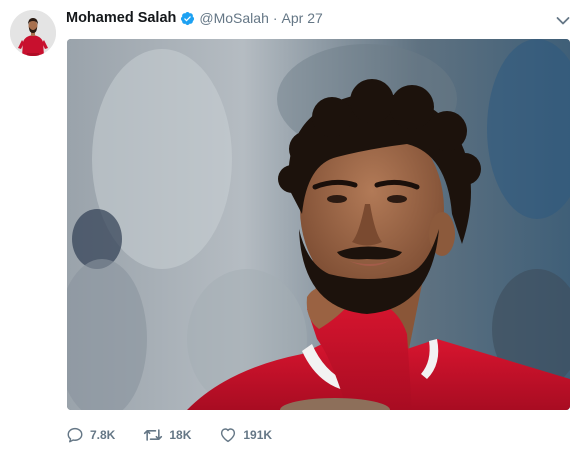  I want to click on author-name: Mohamed Salah, so click(121, 18).